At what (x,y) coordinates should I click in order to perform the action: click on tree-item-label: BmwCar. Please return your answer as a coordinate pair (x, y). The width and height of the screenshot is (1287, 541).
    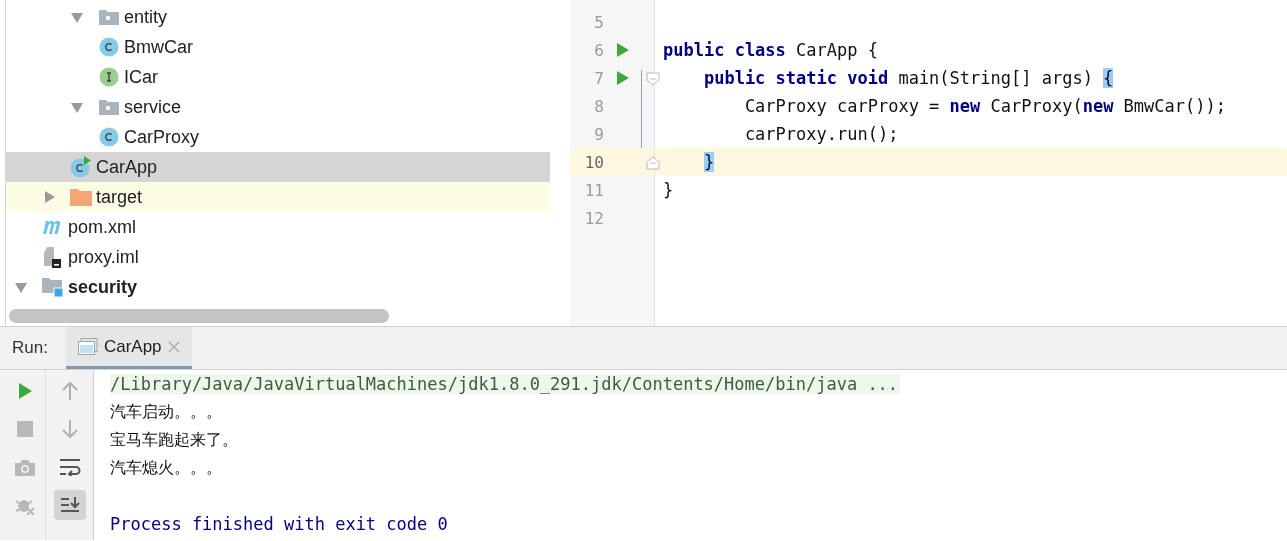
    Looking at the image, I should click on (158, 47).